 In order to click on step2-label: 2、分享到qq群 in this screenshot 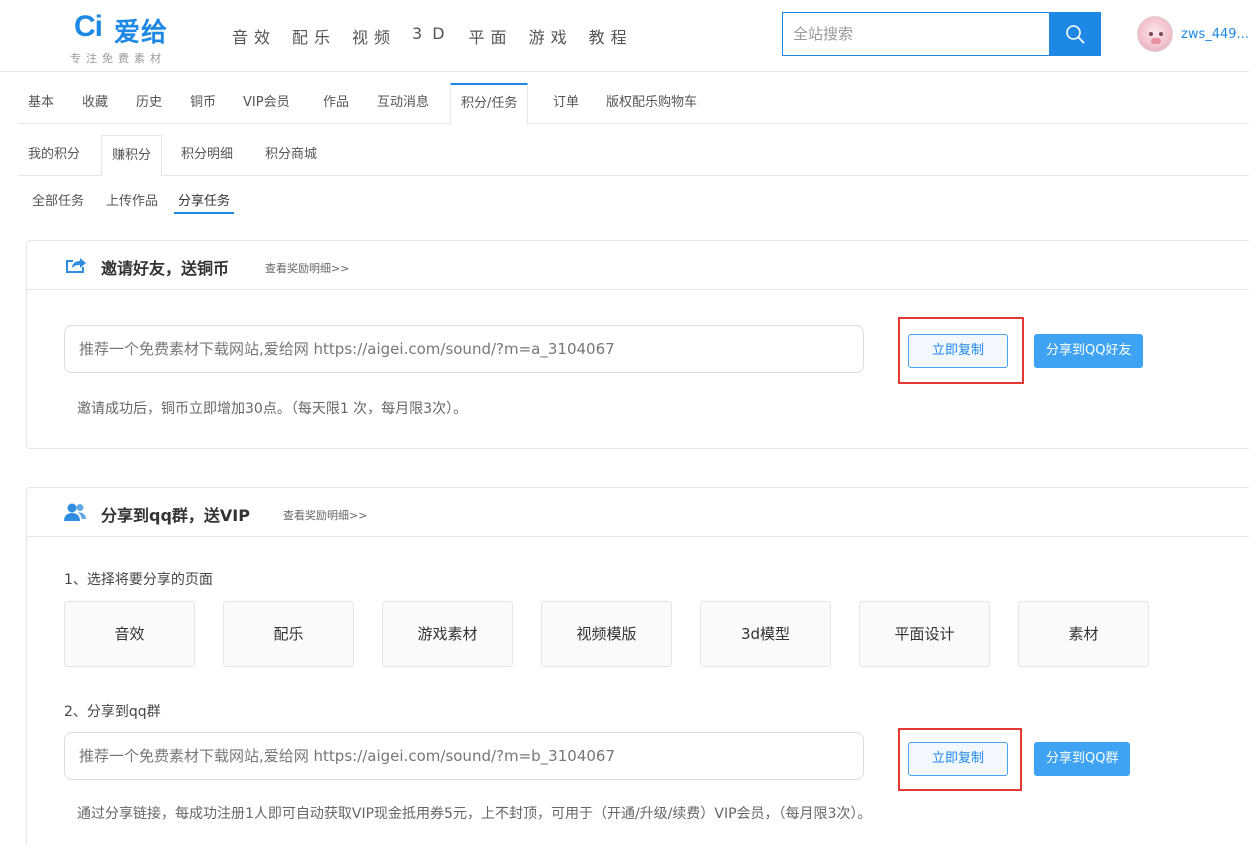, I will do `click(112, 712)`.